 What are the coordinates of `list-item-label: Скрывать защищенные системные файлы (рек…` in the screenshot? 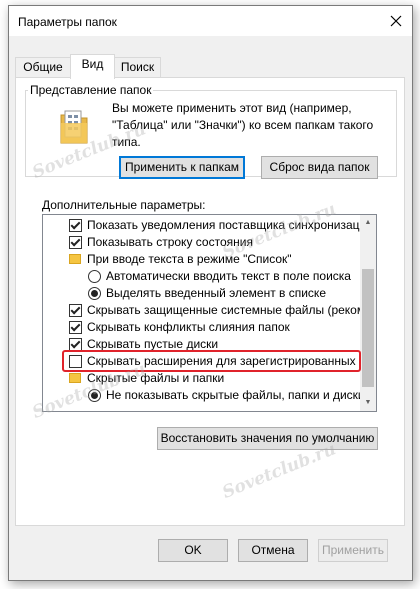 It's located at (226, 310).